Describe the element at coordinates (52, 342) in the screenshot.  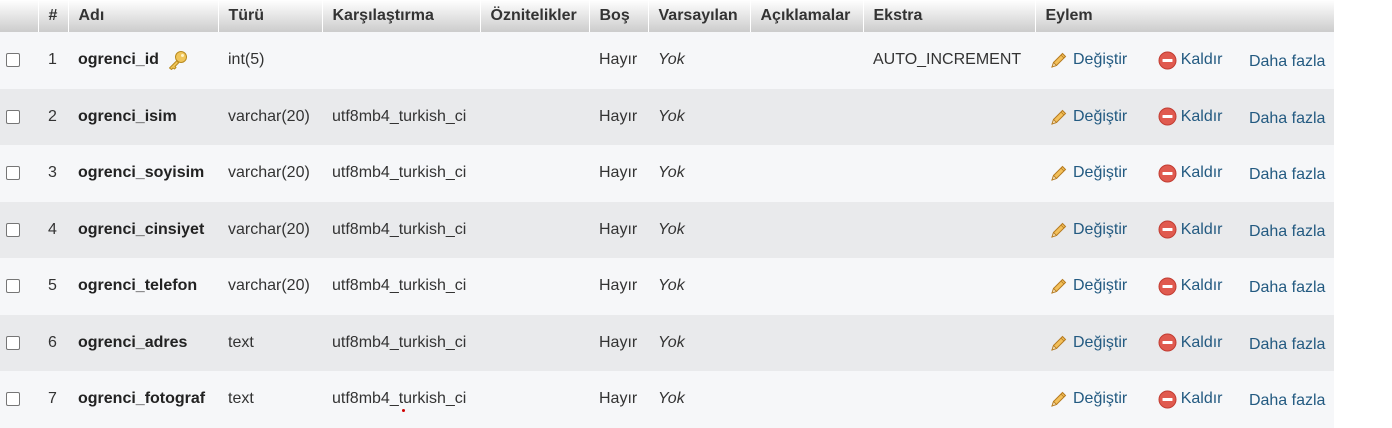
I see `row-number: 6` at that location.